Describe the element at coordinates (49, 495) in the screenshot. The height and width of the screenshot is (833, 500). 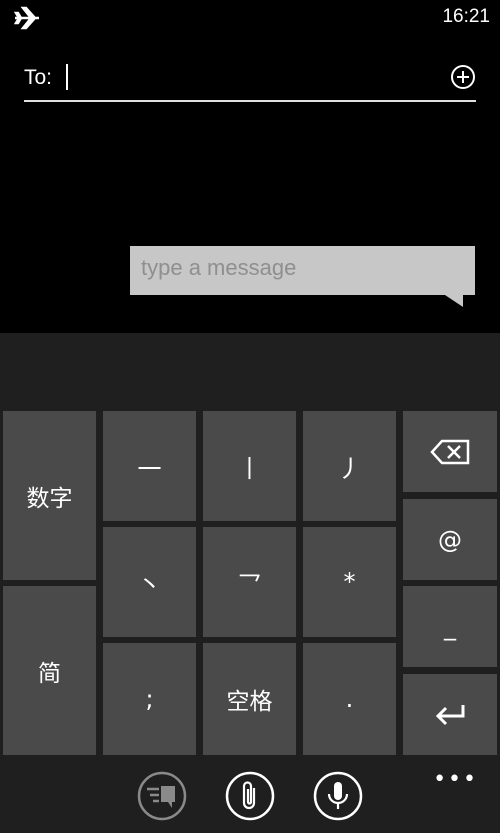
I see `numbers-key: 数字` at that location.